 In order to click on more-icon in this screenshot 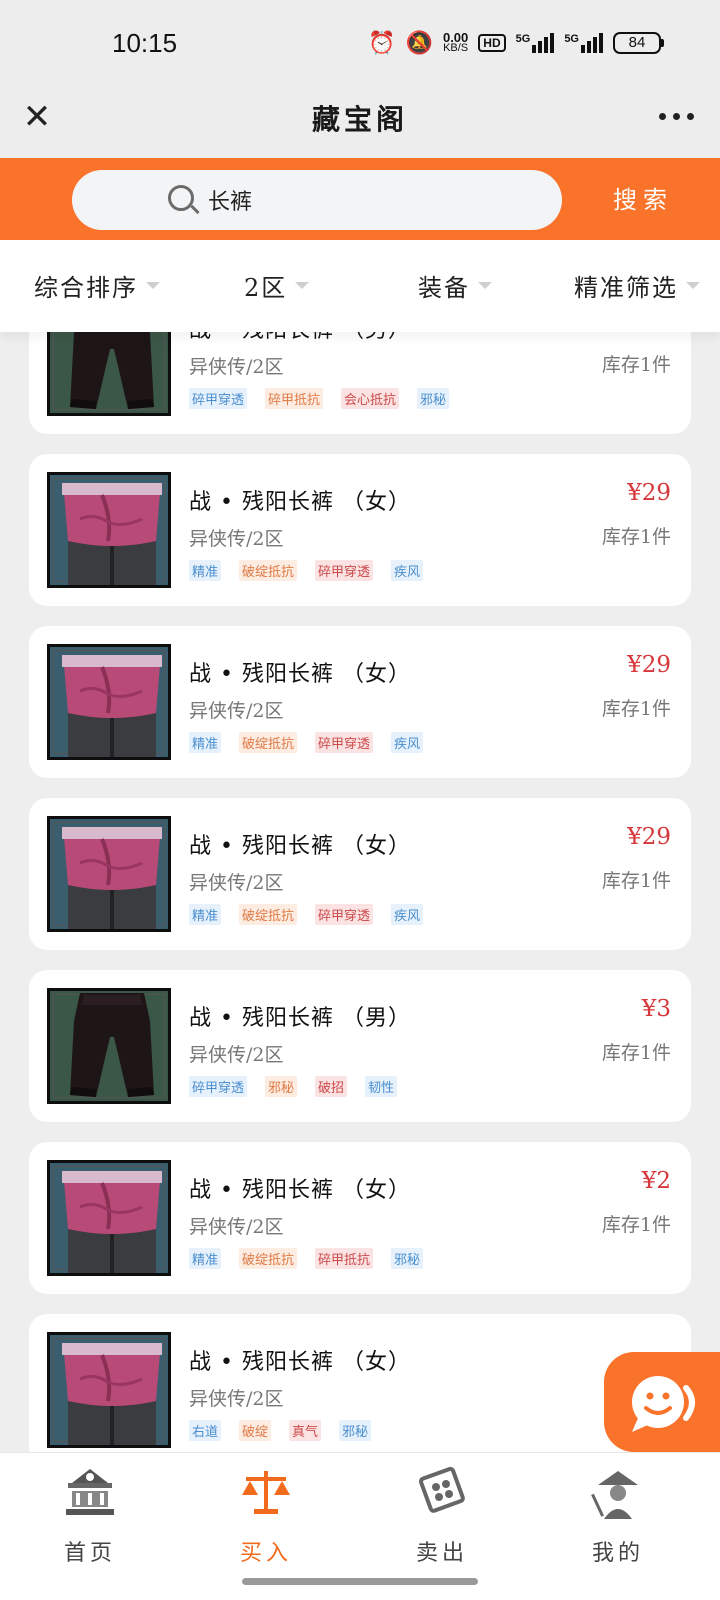, I will do `click(676, 116)`.